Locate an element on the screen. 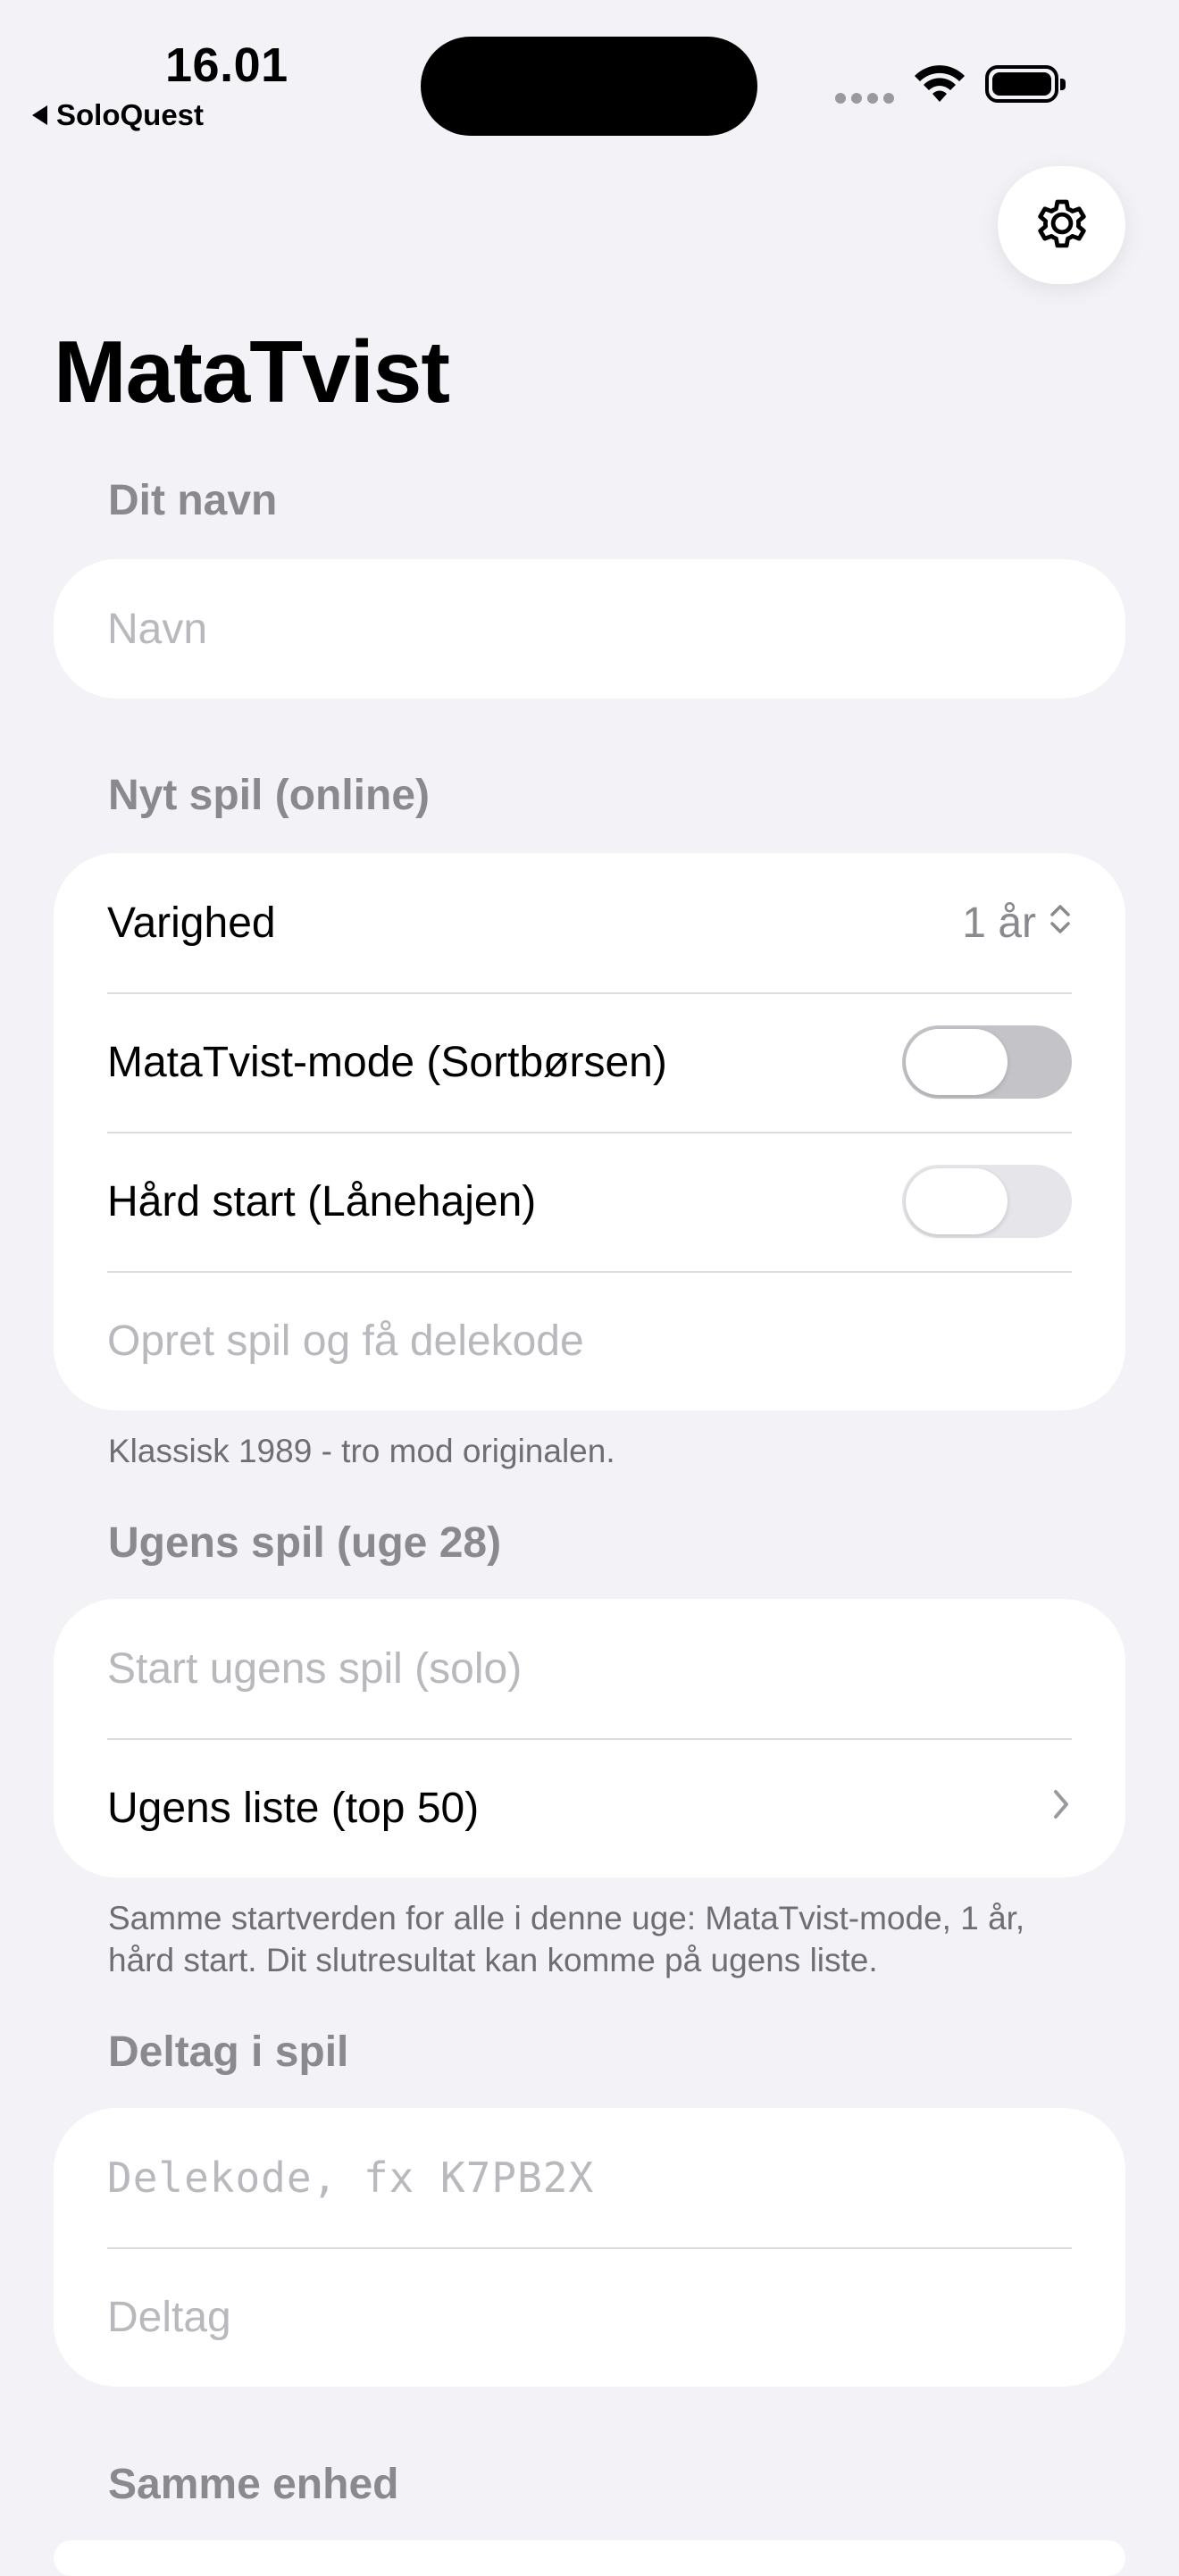 Image resolution: width=1179 pixels, height=2576 pixels. same-device-section-label: Samme enhed is located at coordinates (253, 2485).